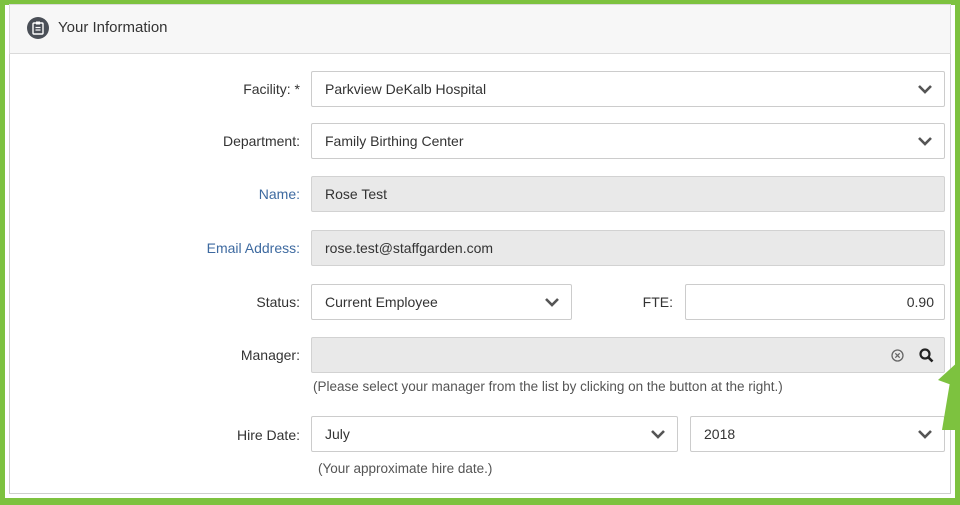 This screenshot has width=960, height=505. I want to click on department-label: Department:, so click(261, 141).